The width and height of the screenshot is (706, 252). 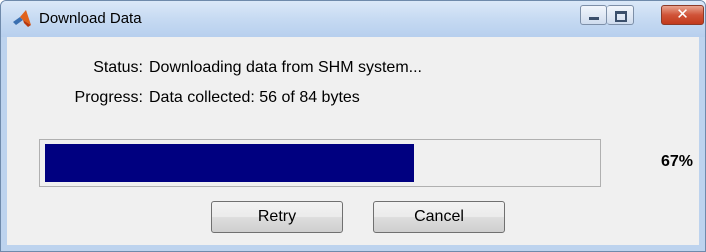 I want to click on status-label: Status:, so click(x=118, y=67).